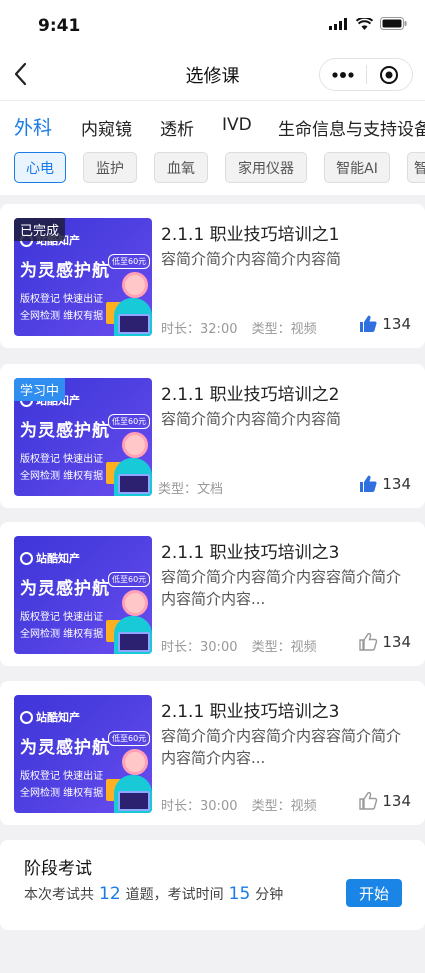 Image resolution: width=425 pixels, height=973 pixels. Describe the element at coordinates (351, 127) in the screenshot. I see `tab-life-support: 生命信息与支持设备` at that location.